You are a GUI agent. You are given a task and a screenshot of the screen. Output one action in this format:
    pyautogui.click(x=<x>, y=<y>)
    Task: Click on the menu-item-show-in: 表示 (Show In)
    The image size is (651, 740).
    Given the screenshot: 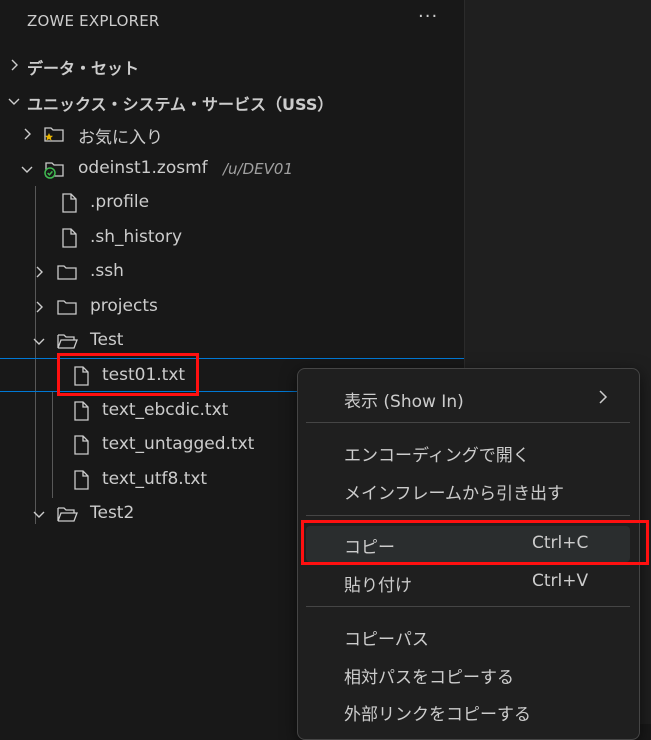 What is the action you would take?
    pyautogui.click(x=468, y=398)
    